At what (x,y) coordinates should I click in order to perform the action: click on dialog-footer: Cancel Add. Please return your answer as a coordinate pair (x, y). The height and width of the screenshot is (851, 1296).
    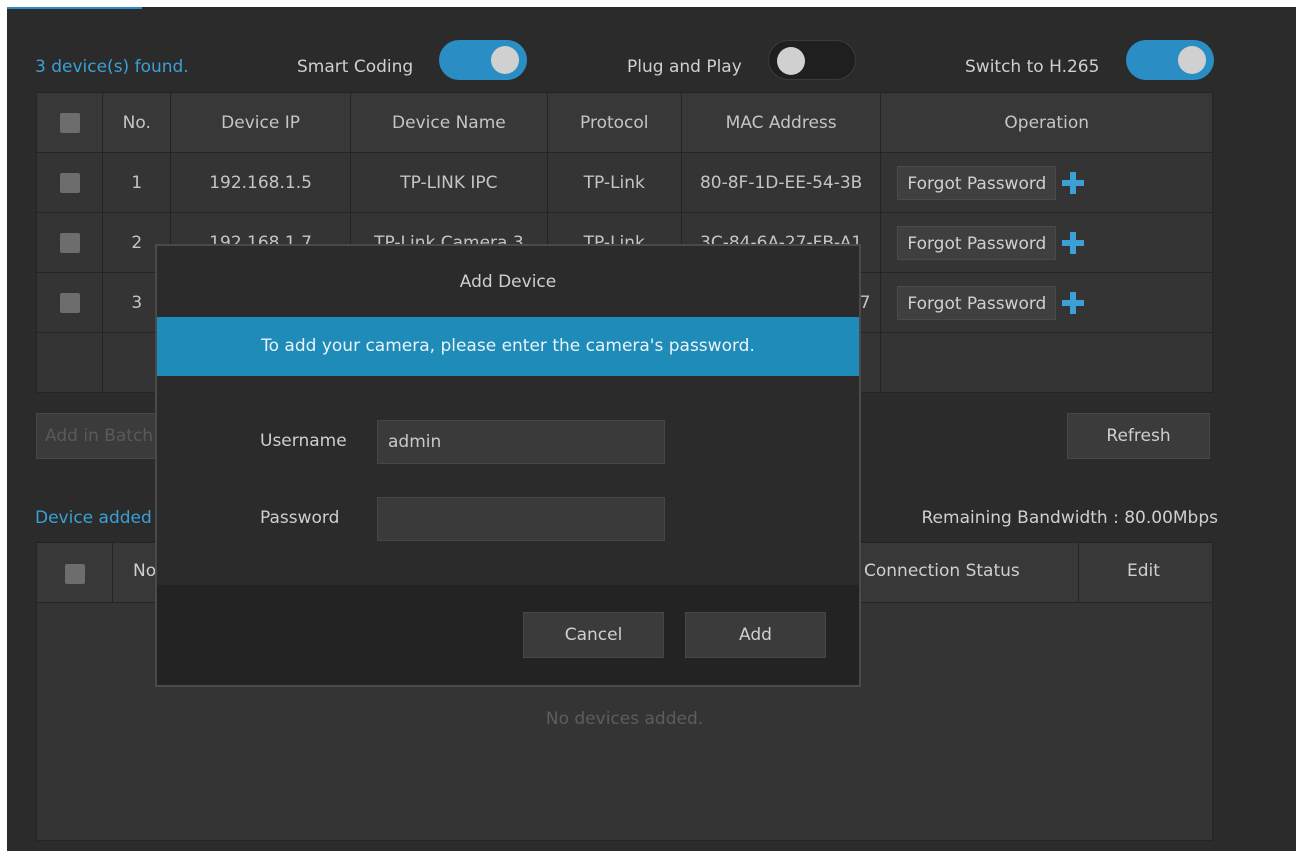
    Looking at the image, I should click on (508, 635).